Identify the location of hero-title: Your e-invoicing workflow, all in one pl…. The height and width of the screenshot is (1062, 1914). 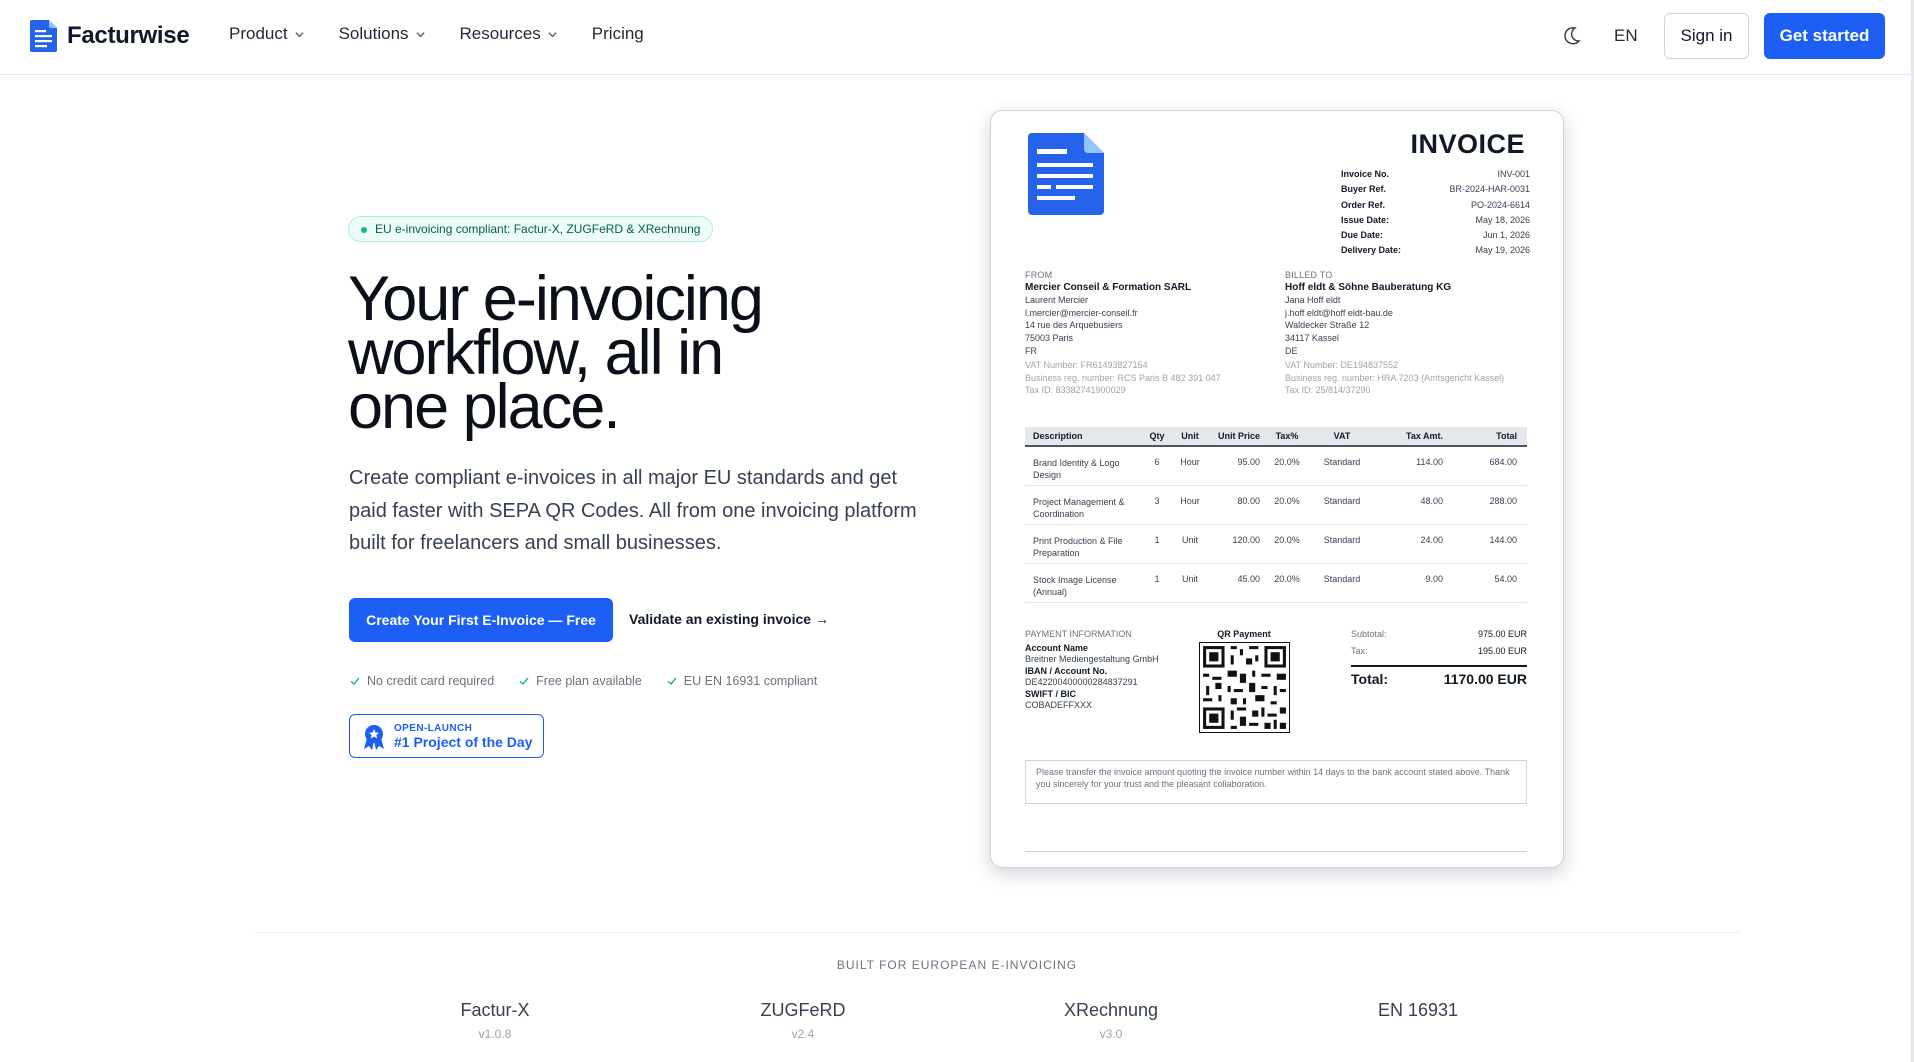
(608, 355).